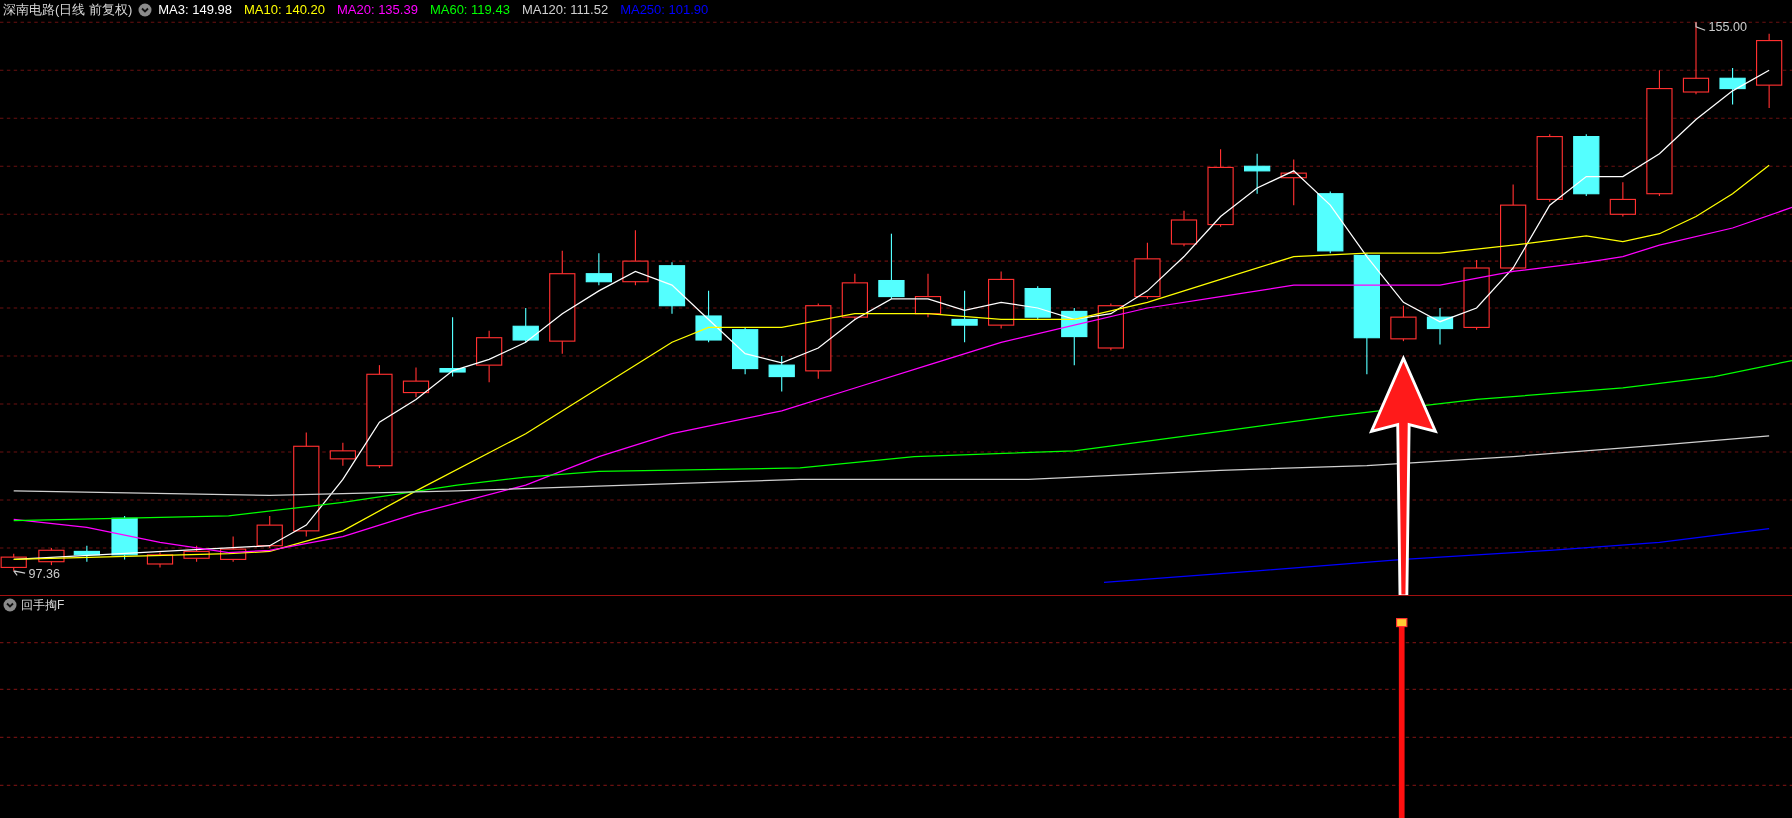 The width and height of the screenshot is (1792, 818). I want to click on chart-title: 深南电路(日线 前复权), so click(68, 10).